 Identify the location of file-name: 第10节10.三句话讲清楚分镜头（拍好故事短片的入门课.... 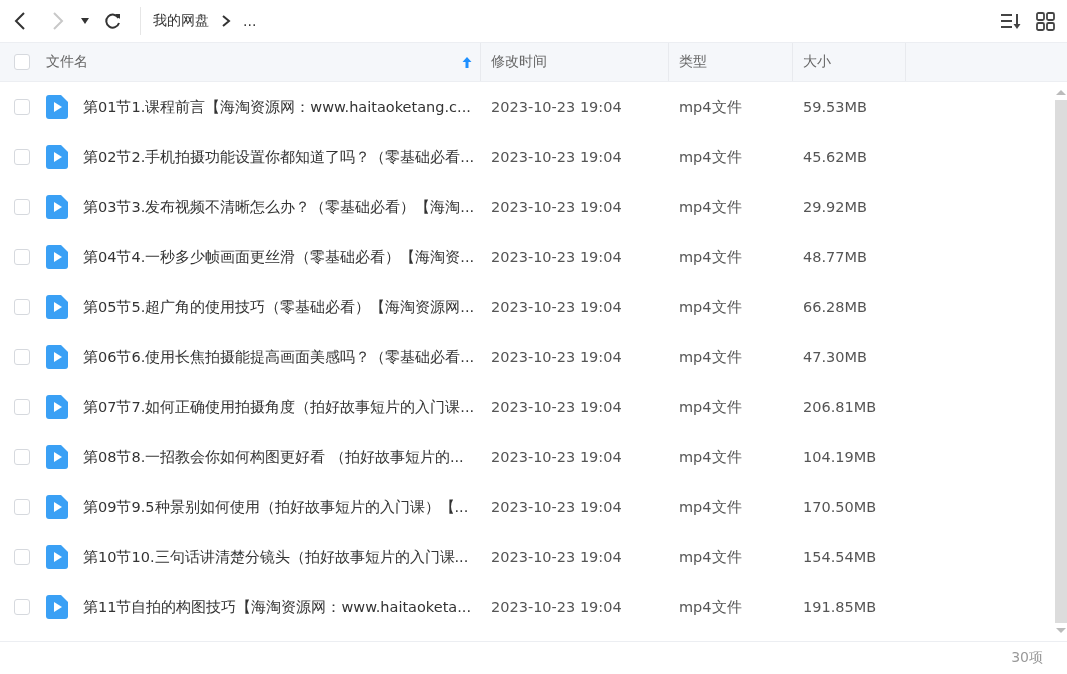
(276, 557).